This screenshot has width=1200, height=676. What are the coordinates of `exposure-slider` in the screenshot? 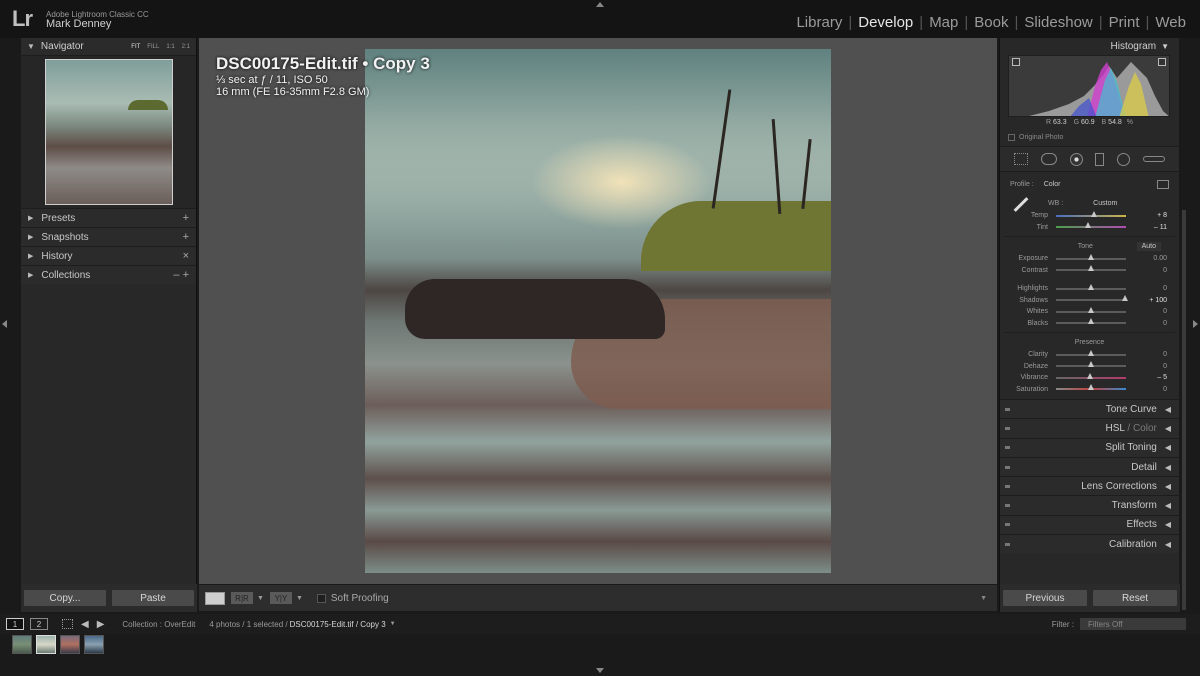 It's located at (1091, 256).